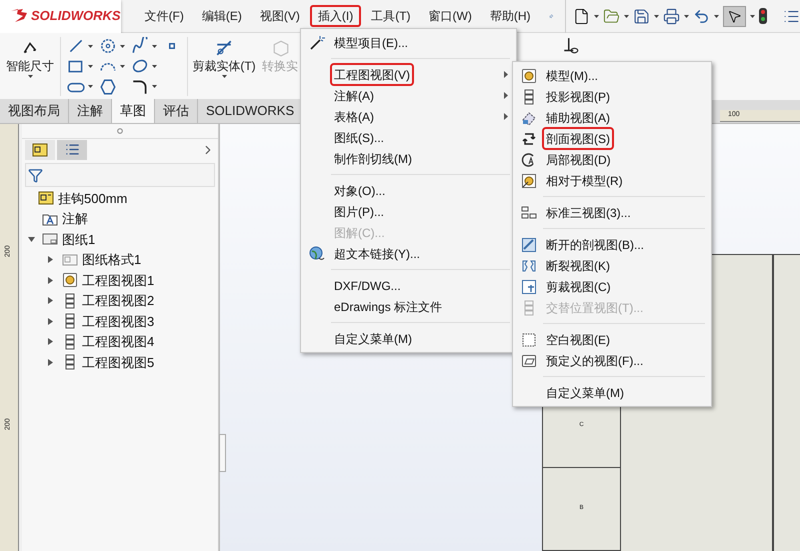  What do you see at coordinates (140, 46) in the screenshot?
I see `sketch-spline-icon` at bounding box center [140, 46].